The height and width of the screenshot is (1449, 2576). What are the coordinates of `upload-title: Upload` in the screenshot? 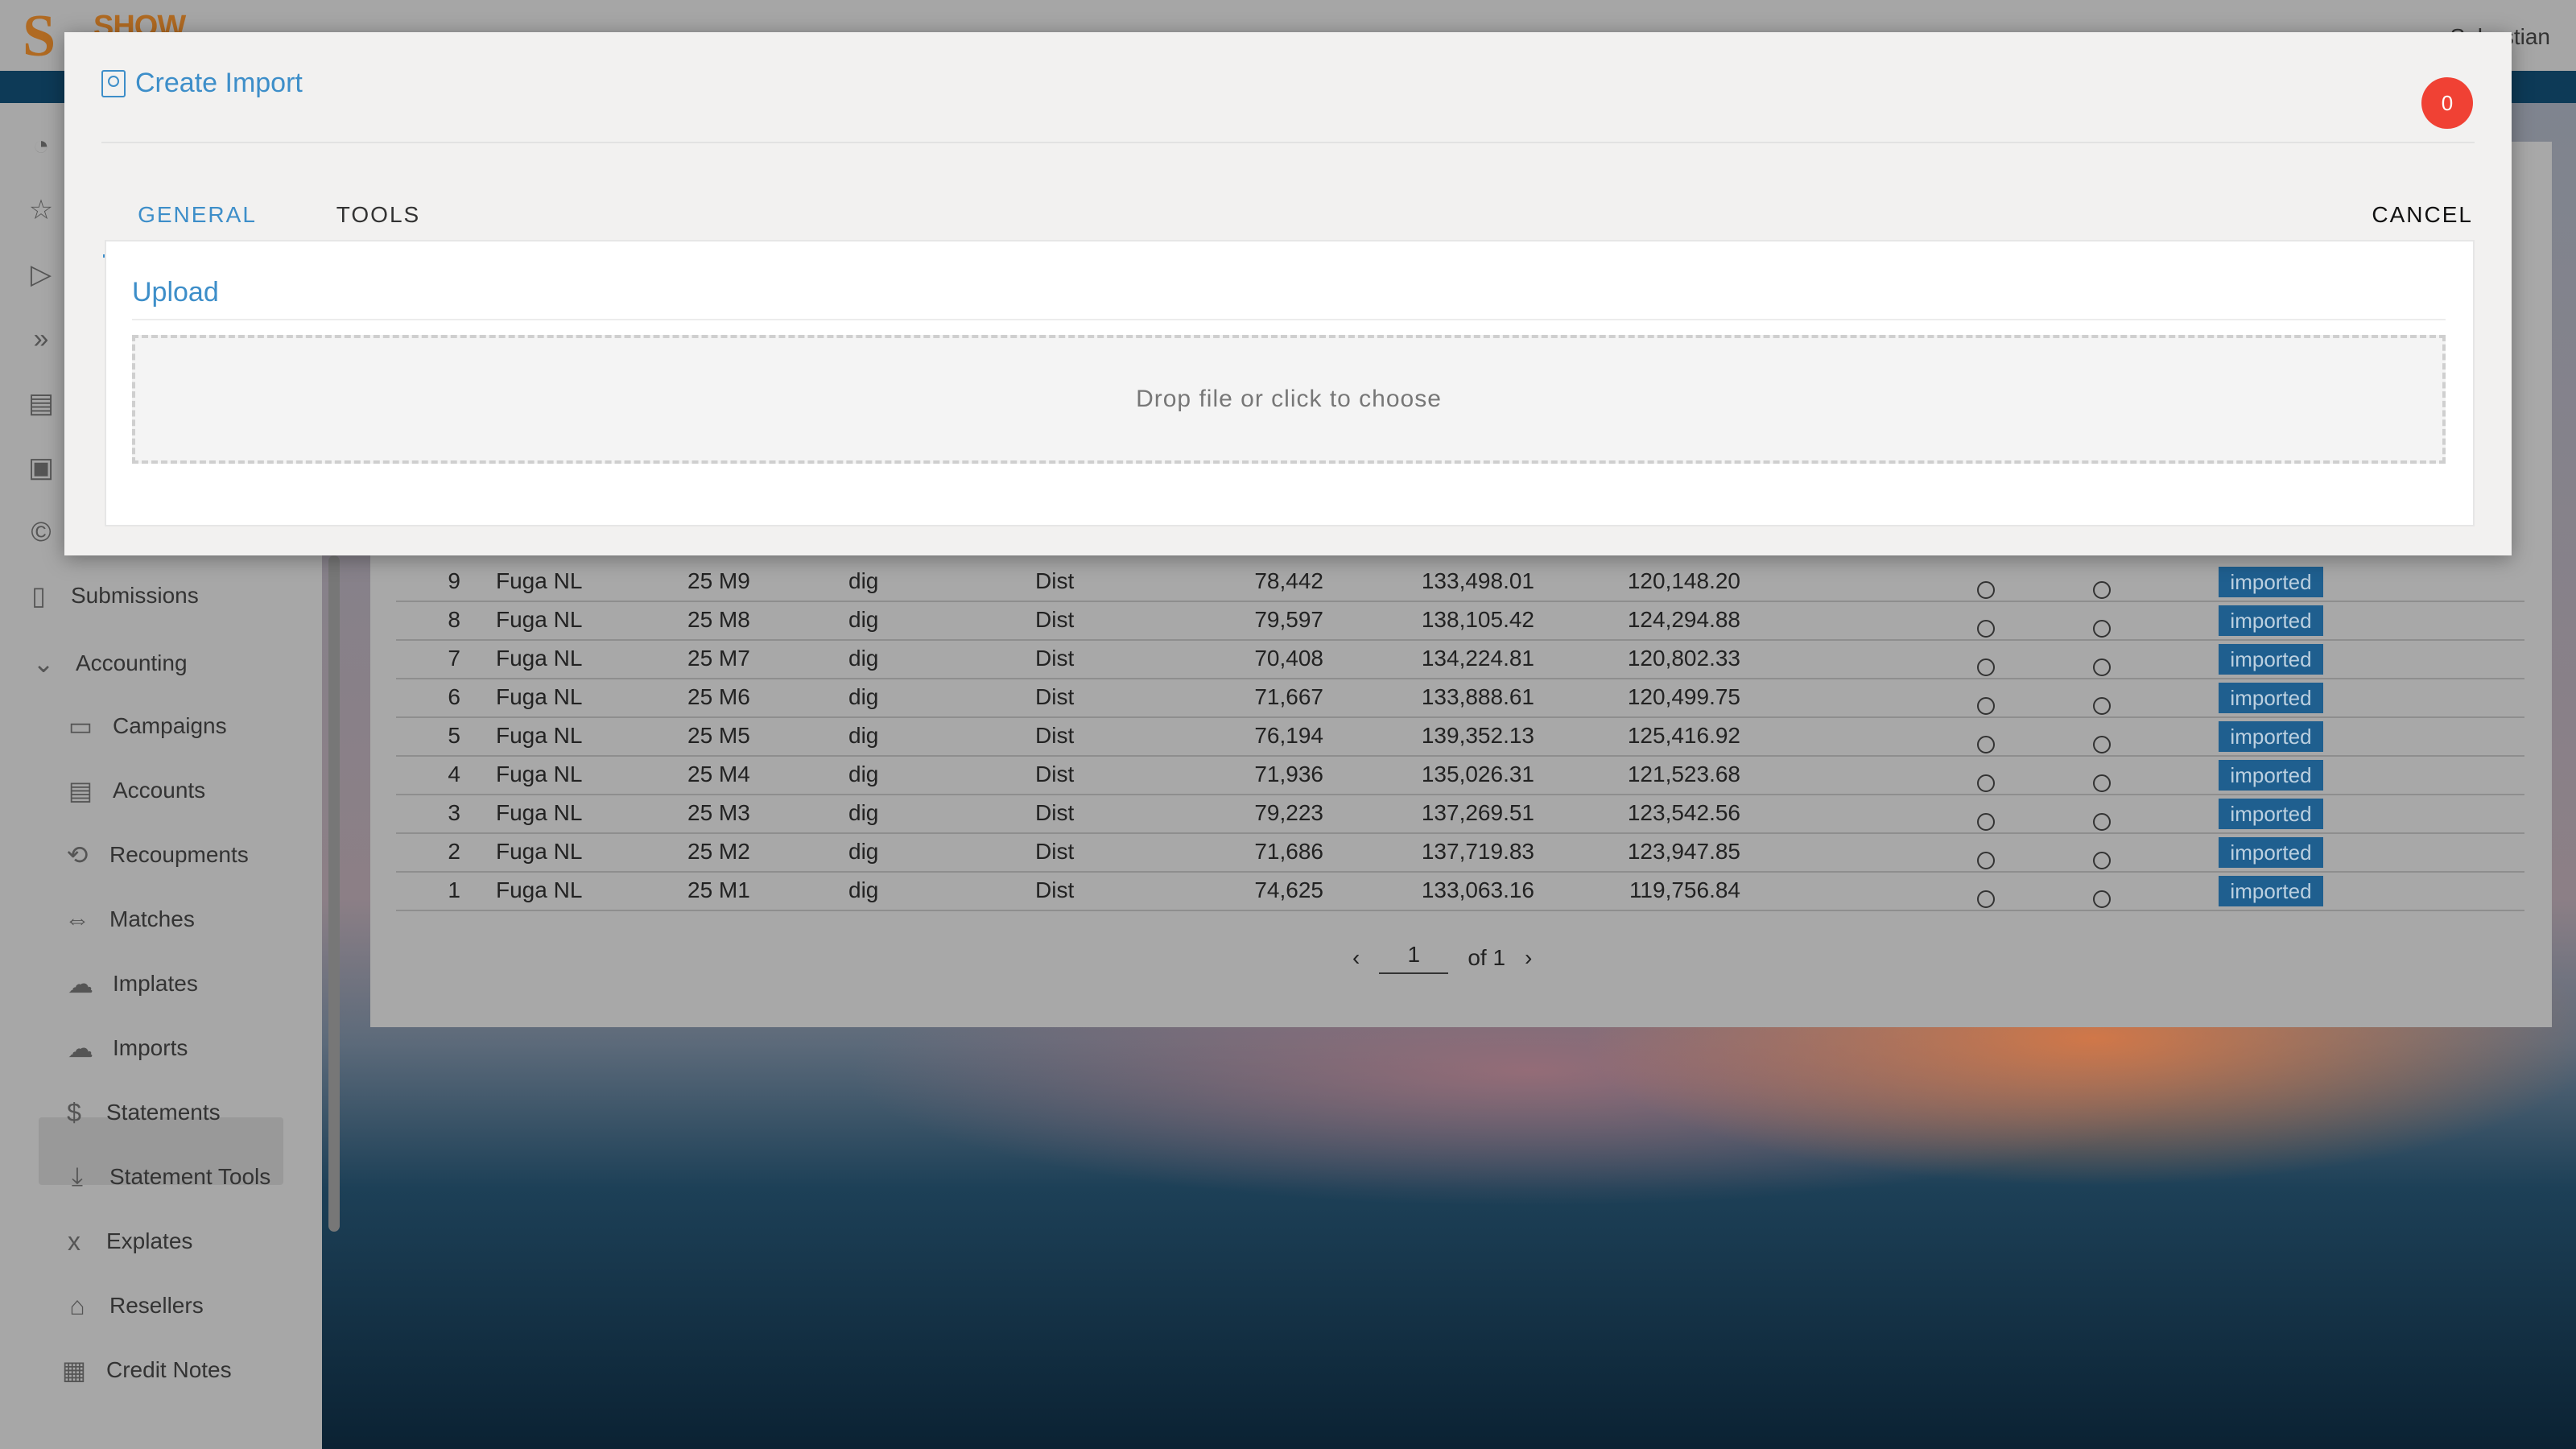 It's located at (175, 292).